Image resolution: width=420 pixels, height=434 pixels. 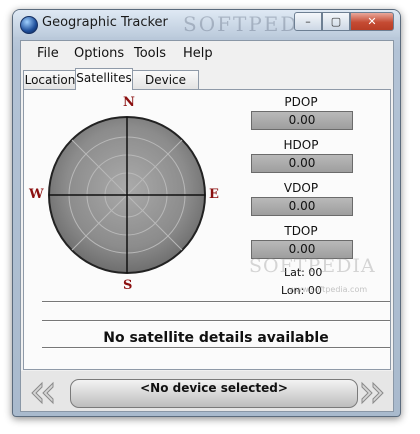 I want to click on watermark-main: SOFTPEDIA, so click(x=312, y=266).